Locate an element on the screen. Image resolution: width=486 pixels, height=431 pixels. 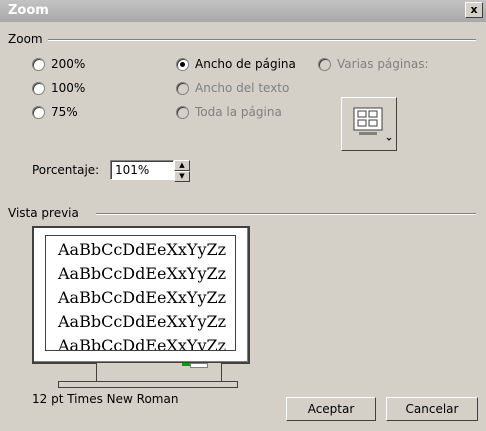
radio-many-pages: Varias páginas: is located at coordinates (373, 64).